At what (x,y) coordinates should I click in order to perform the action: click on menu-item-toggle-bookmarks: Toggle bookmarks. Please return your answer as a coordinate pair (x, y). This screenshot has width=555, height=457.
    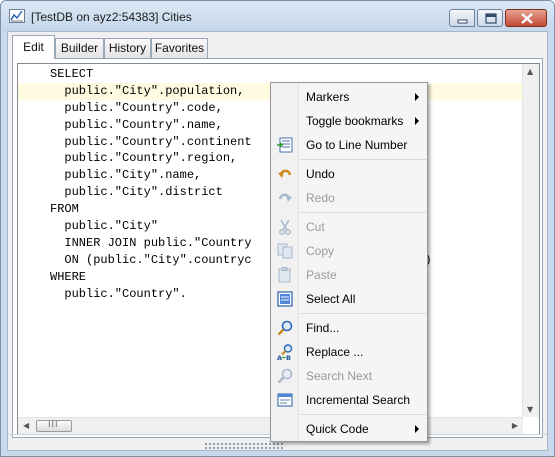
    Looking at the image, I should click on (349, 121).